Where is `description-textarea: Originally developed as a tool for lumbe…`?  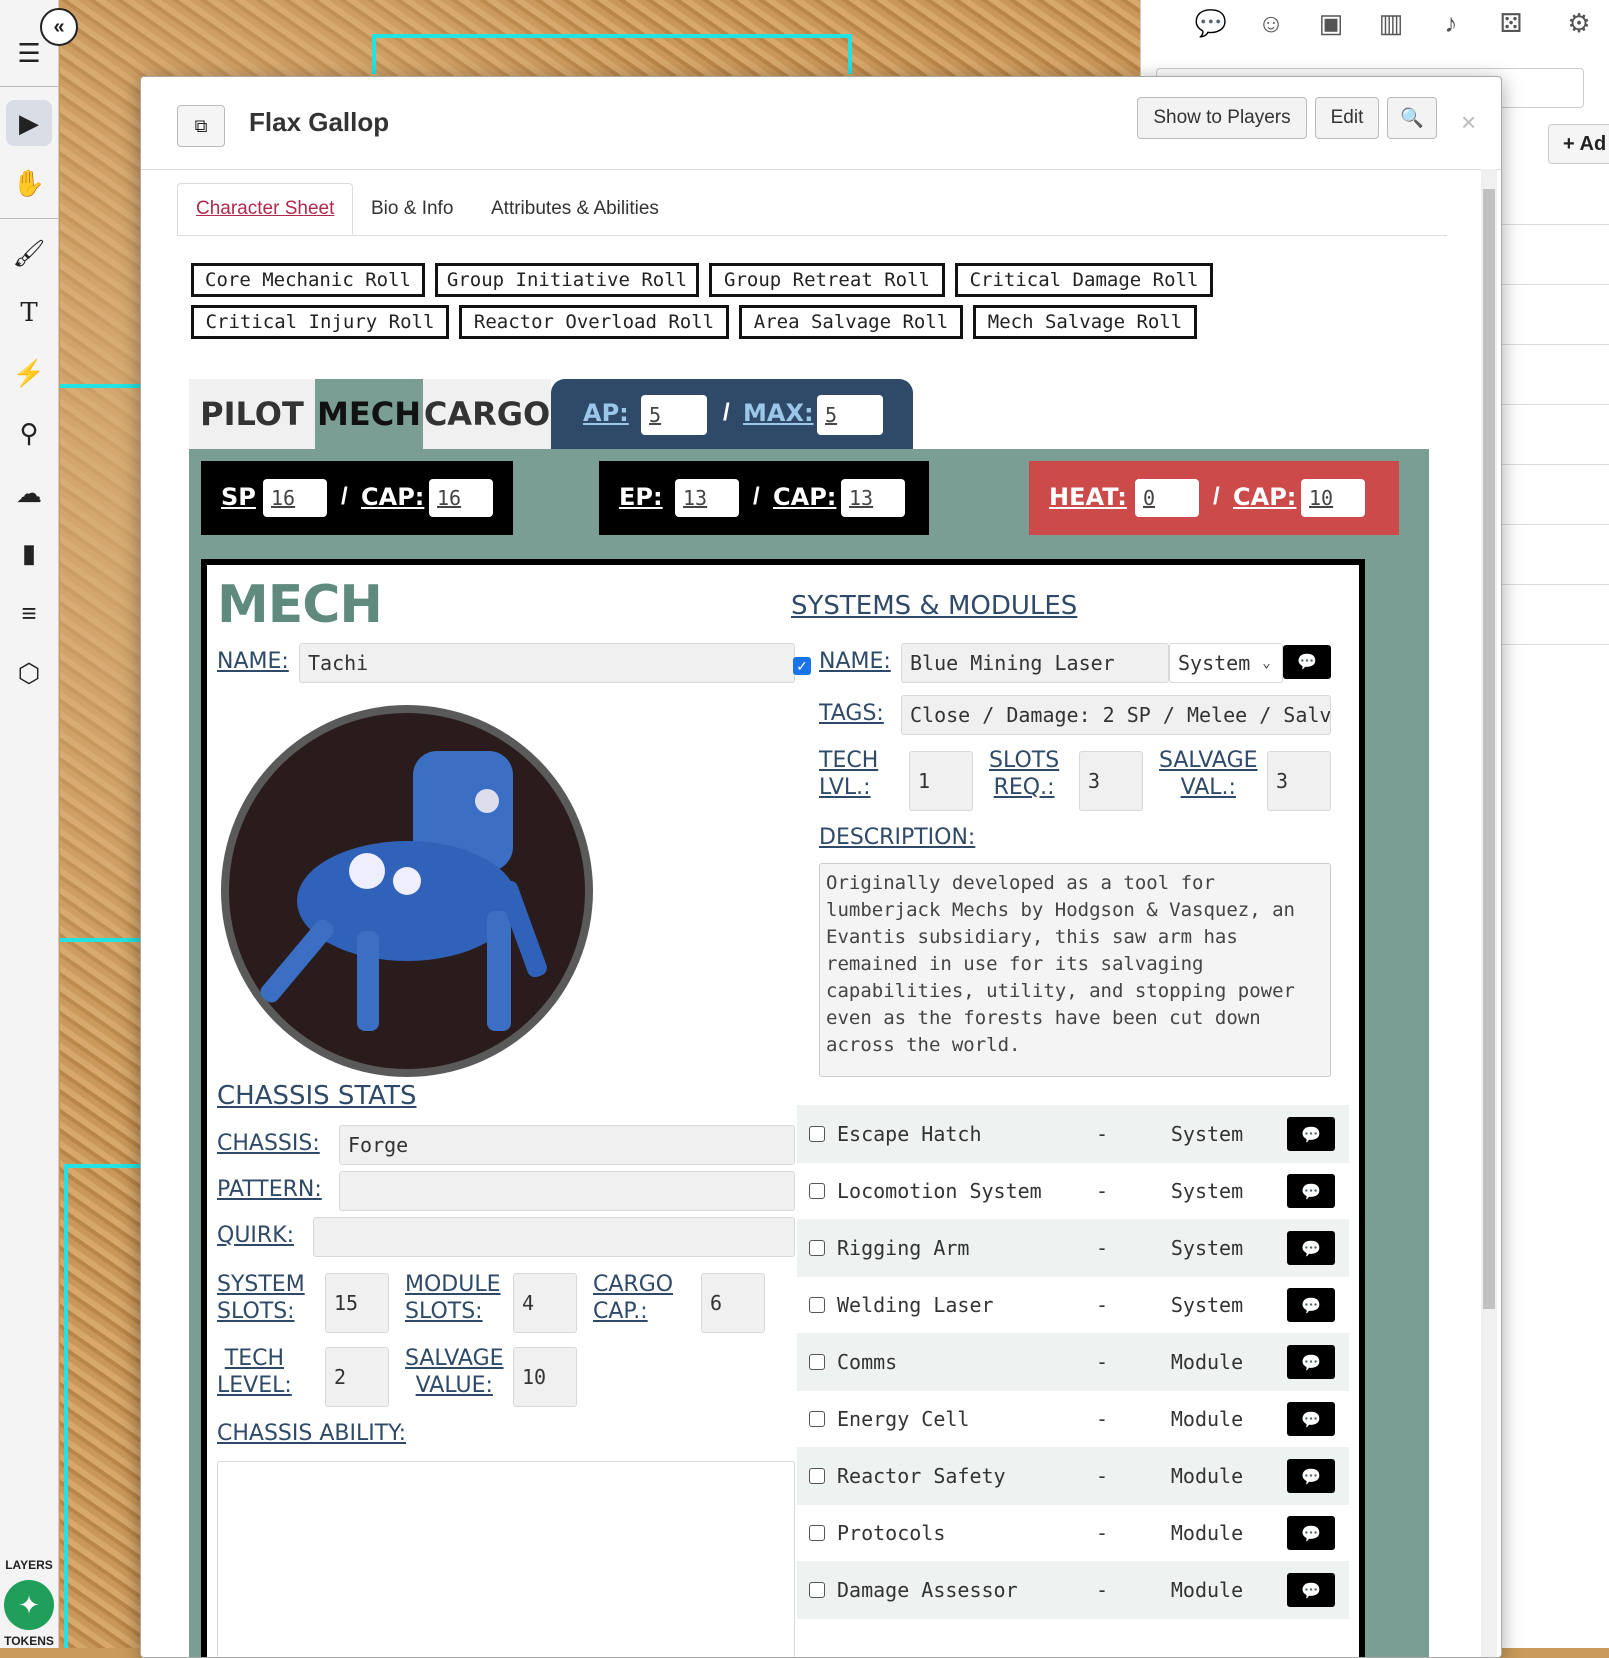
description-textarea: Originally developed as a tool for lumbe… is located at coordinates (1075, 970).